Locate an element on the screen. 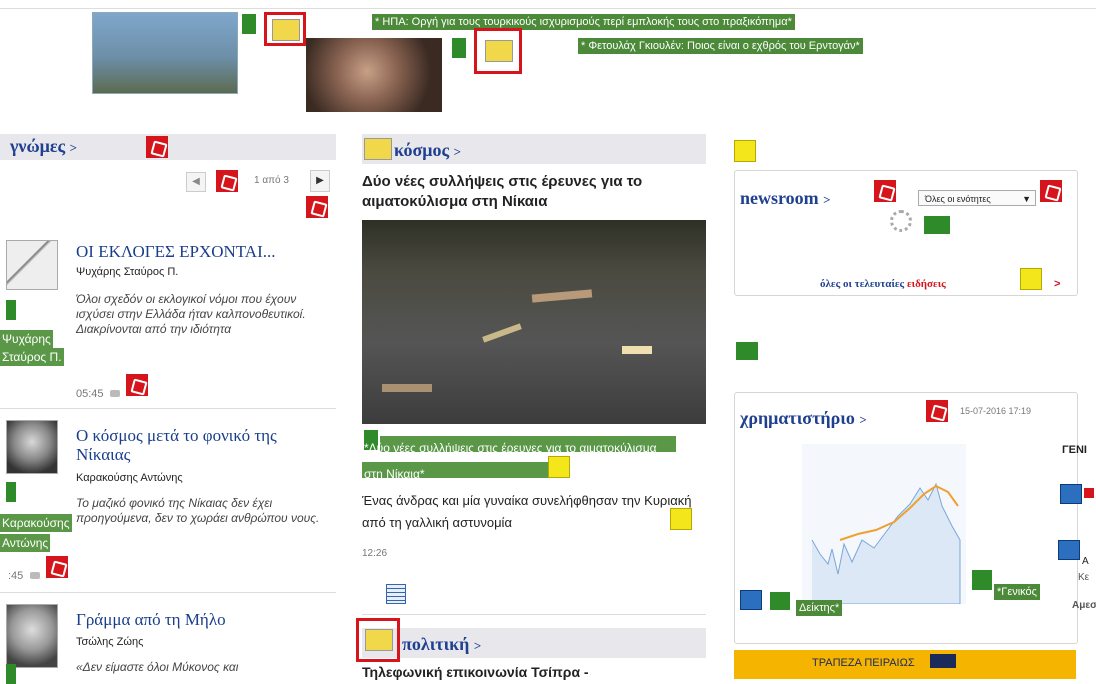 The height and width of the screenshot is (684, 1096). pager-prev-button: ◀ is located at coordinates (196, 182).